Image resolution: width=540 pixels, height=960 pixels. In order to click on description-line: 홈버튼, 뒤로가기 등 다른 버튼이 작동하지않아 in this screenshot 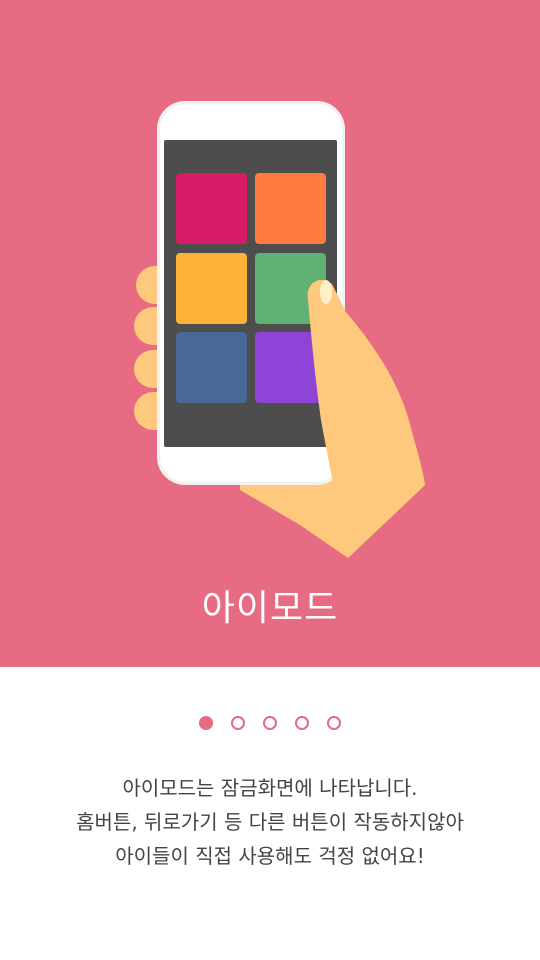, I will do `click(270, 822)`.